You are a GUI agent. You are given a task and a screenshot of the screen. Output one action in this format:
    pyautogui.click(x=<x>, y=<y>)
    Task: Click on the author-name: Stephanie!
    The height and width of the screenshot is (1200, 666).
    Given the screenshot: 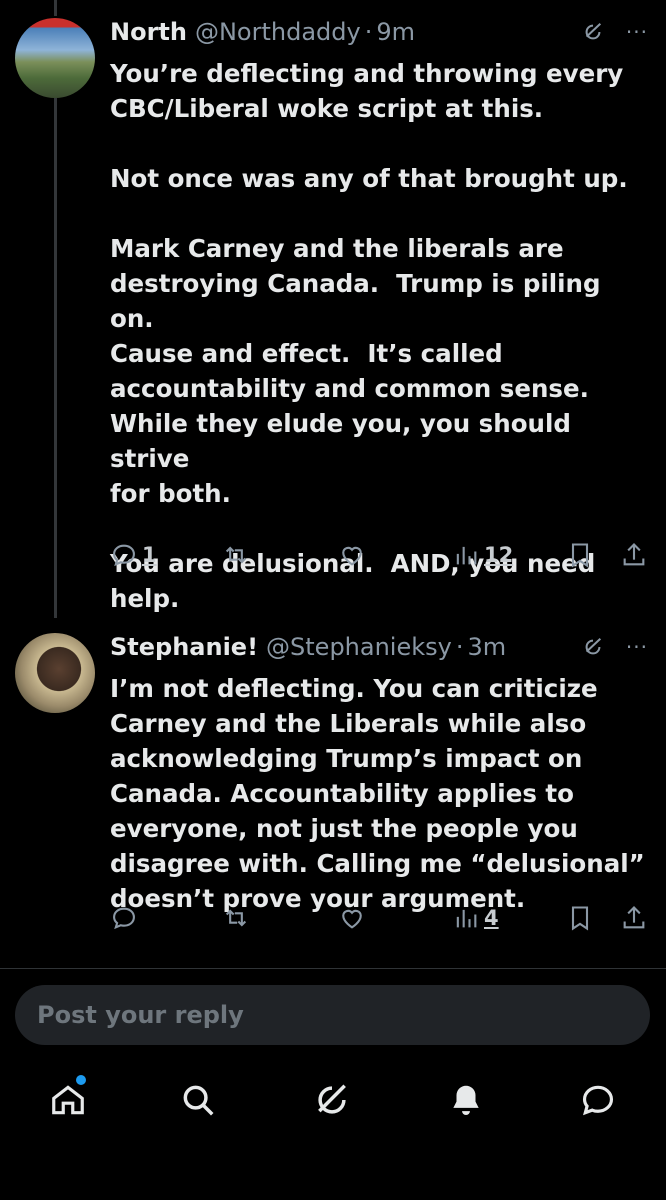 What is the action you would take?
    pyautogui.click(x=184, y=647)
    